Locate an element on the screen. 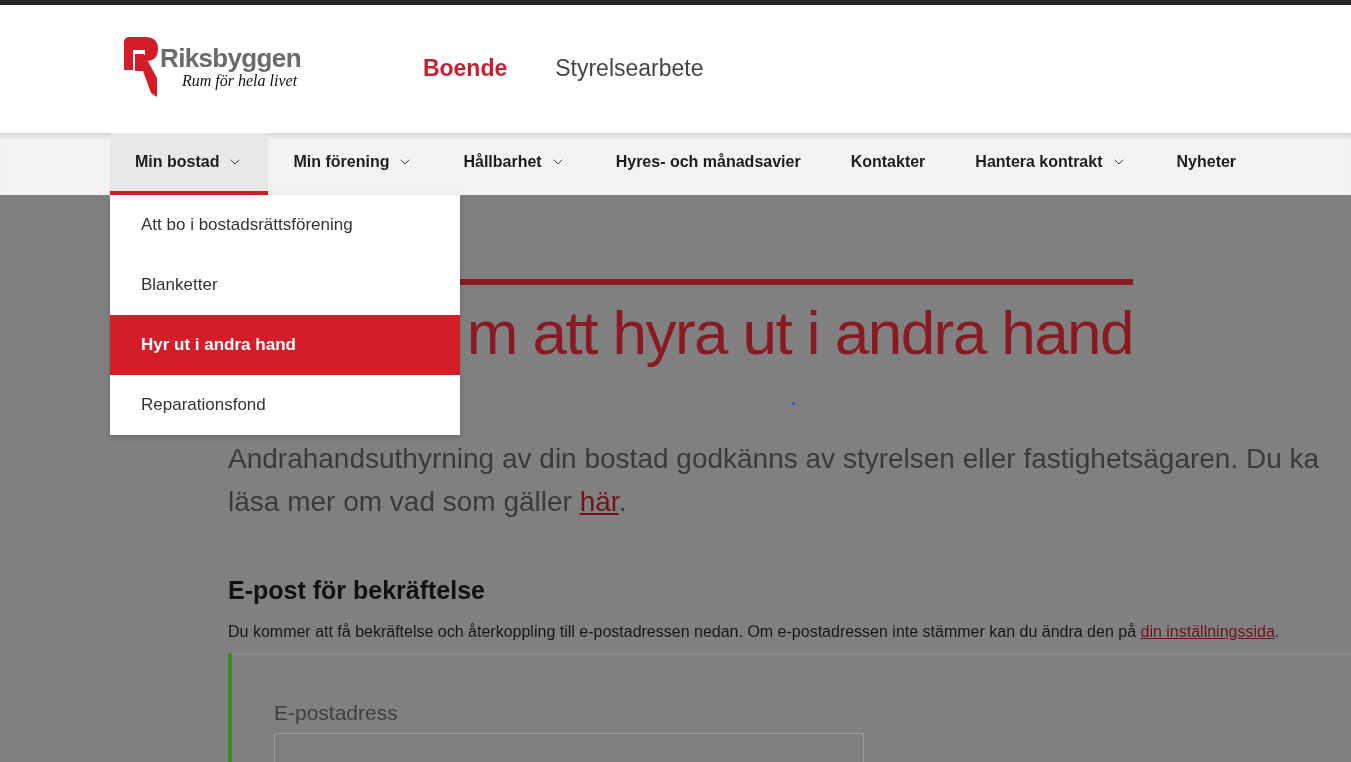 The width and height of the screenshot is (1351, 762). dropdown-item: Blanketter is located at coordinates (285, 285).